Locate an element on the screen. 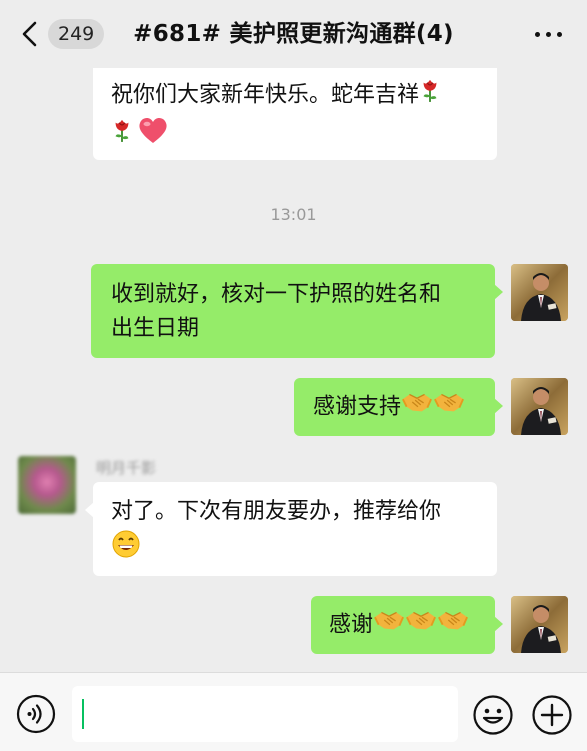  chat-header: 249 #681# 美护照更新沟通群(4) is located at coordinates (293, 34).